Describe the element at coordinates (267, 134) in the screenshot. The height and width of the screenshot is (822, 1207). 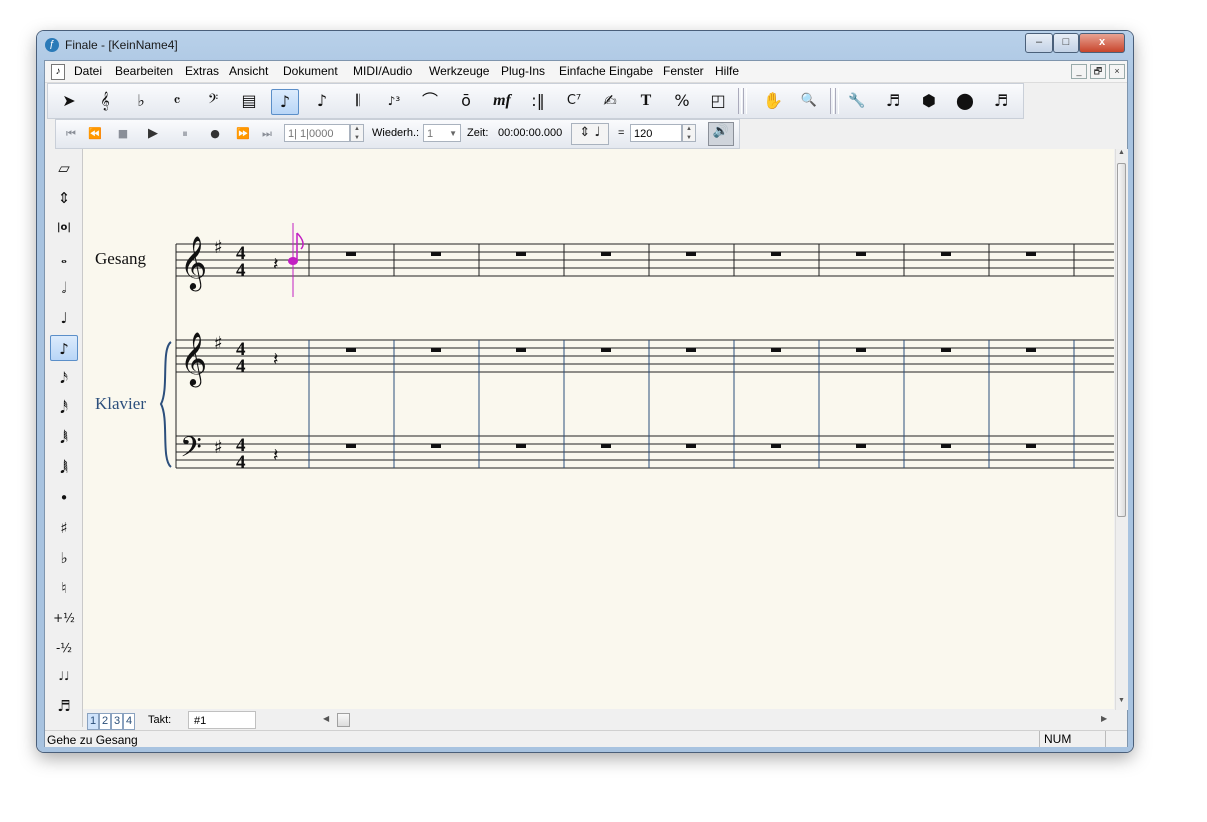
I see `forward-end-icon: ⏭` at that location.